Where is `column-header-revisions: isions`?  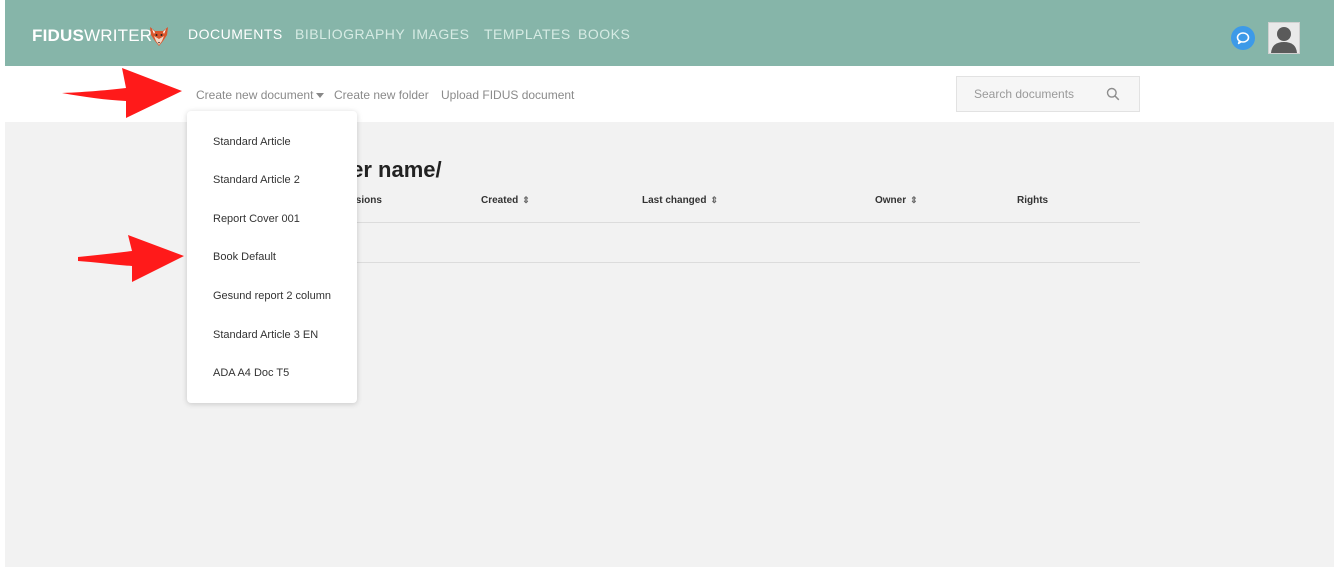 column-header-revisions: isions is located at coordinates (367, 200).